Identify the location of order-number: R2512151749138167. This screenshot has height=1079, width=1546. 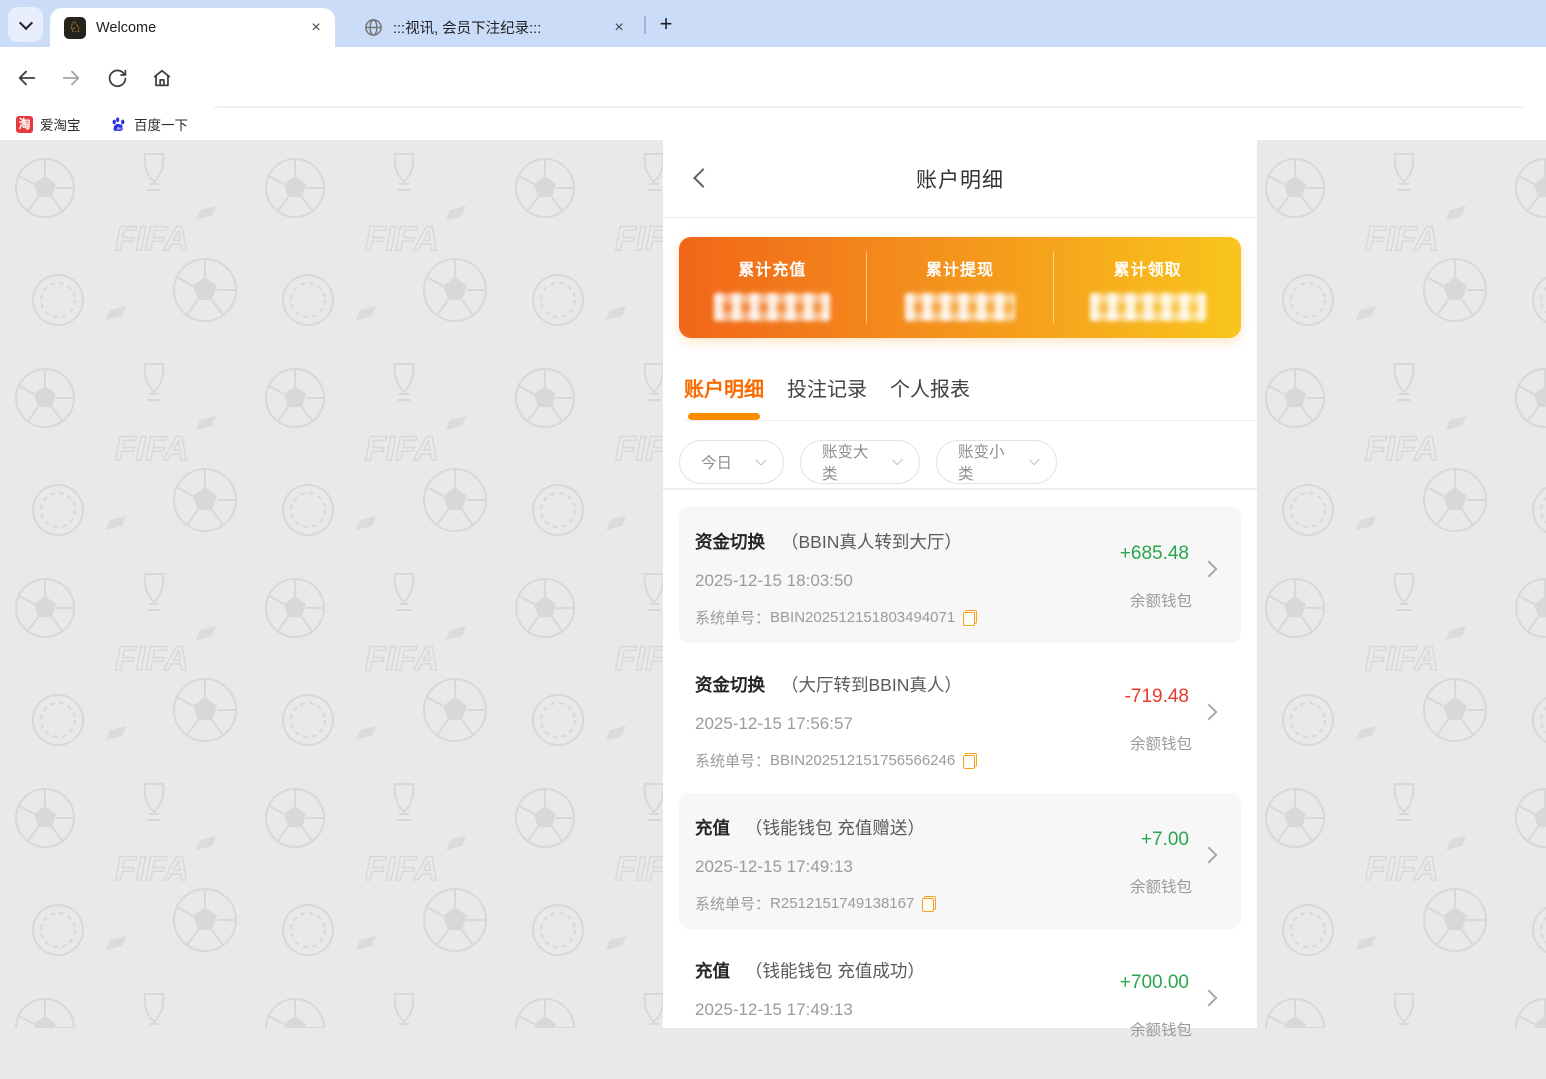
(842, 903).